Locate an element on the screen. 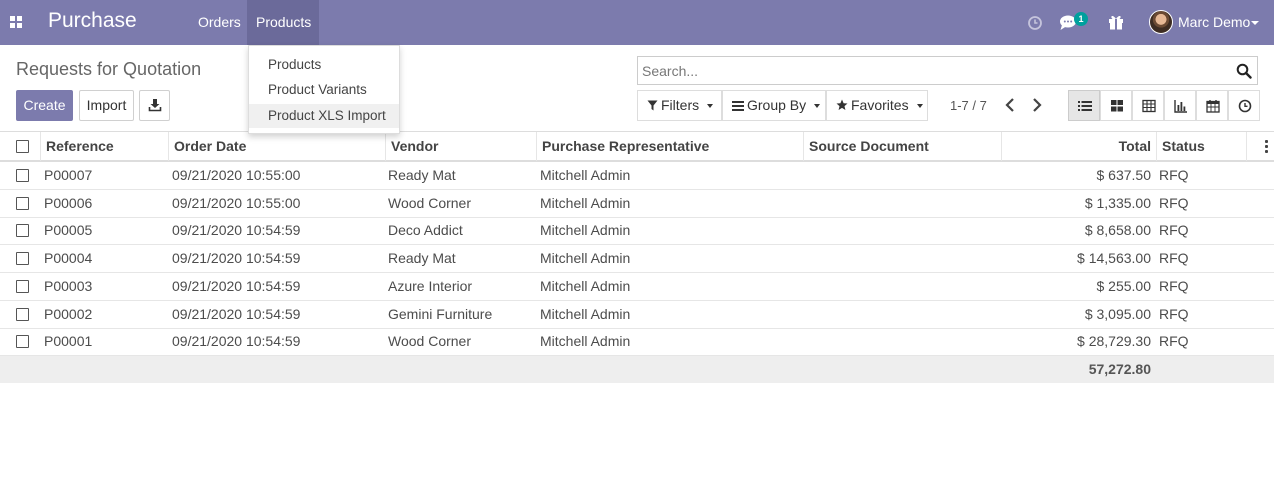  group-by-button: Group By is located at coordinates (774, 105).